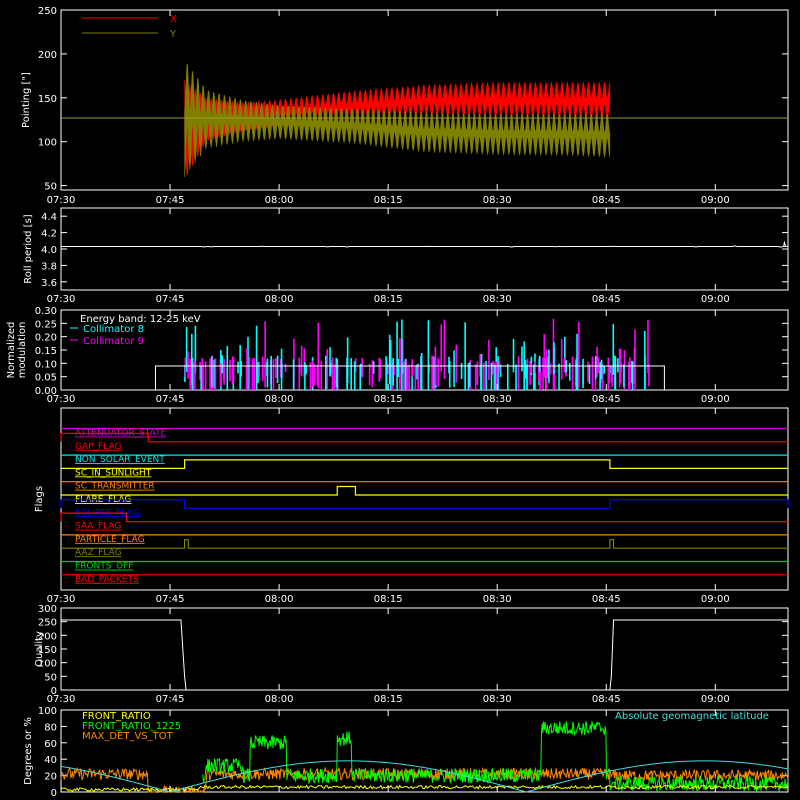 The image size is (800, 800). I want to click on ratios-panel-ytick-label: 60, so click(50, 744).